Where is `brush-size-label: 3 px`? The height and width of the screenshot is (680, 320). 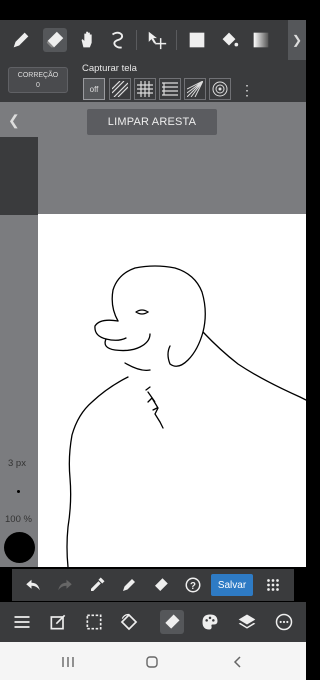
brush-size-label: 3 px is located at coordinates (17, 463).